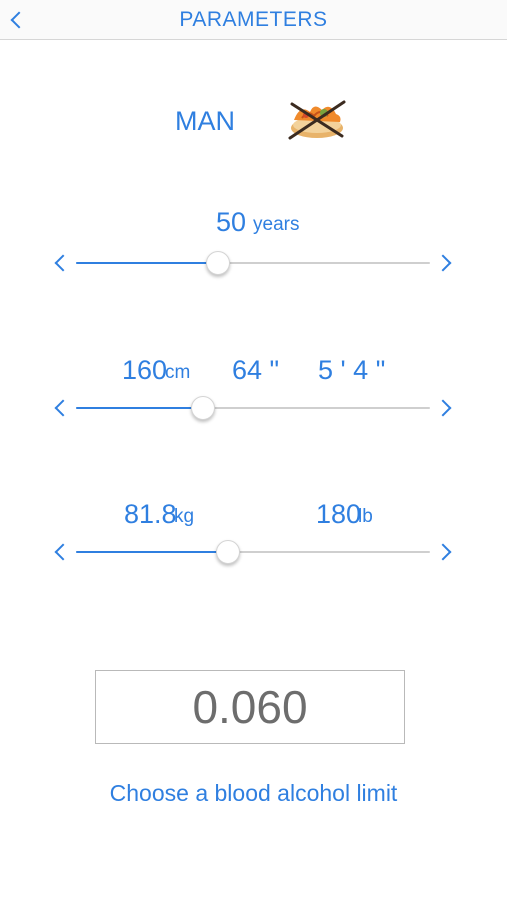 Image resolution: width=507 pixels, height=900 pixels. I want to click on nav-bar: PARAMETERS, so click(253, 20).